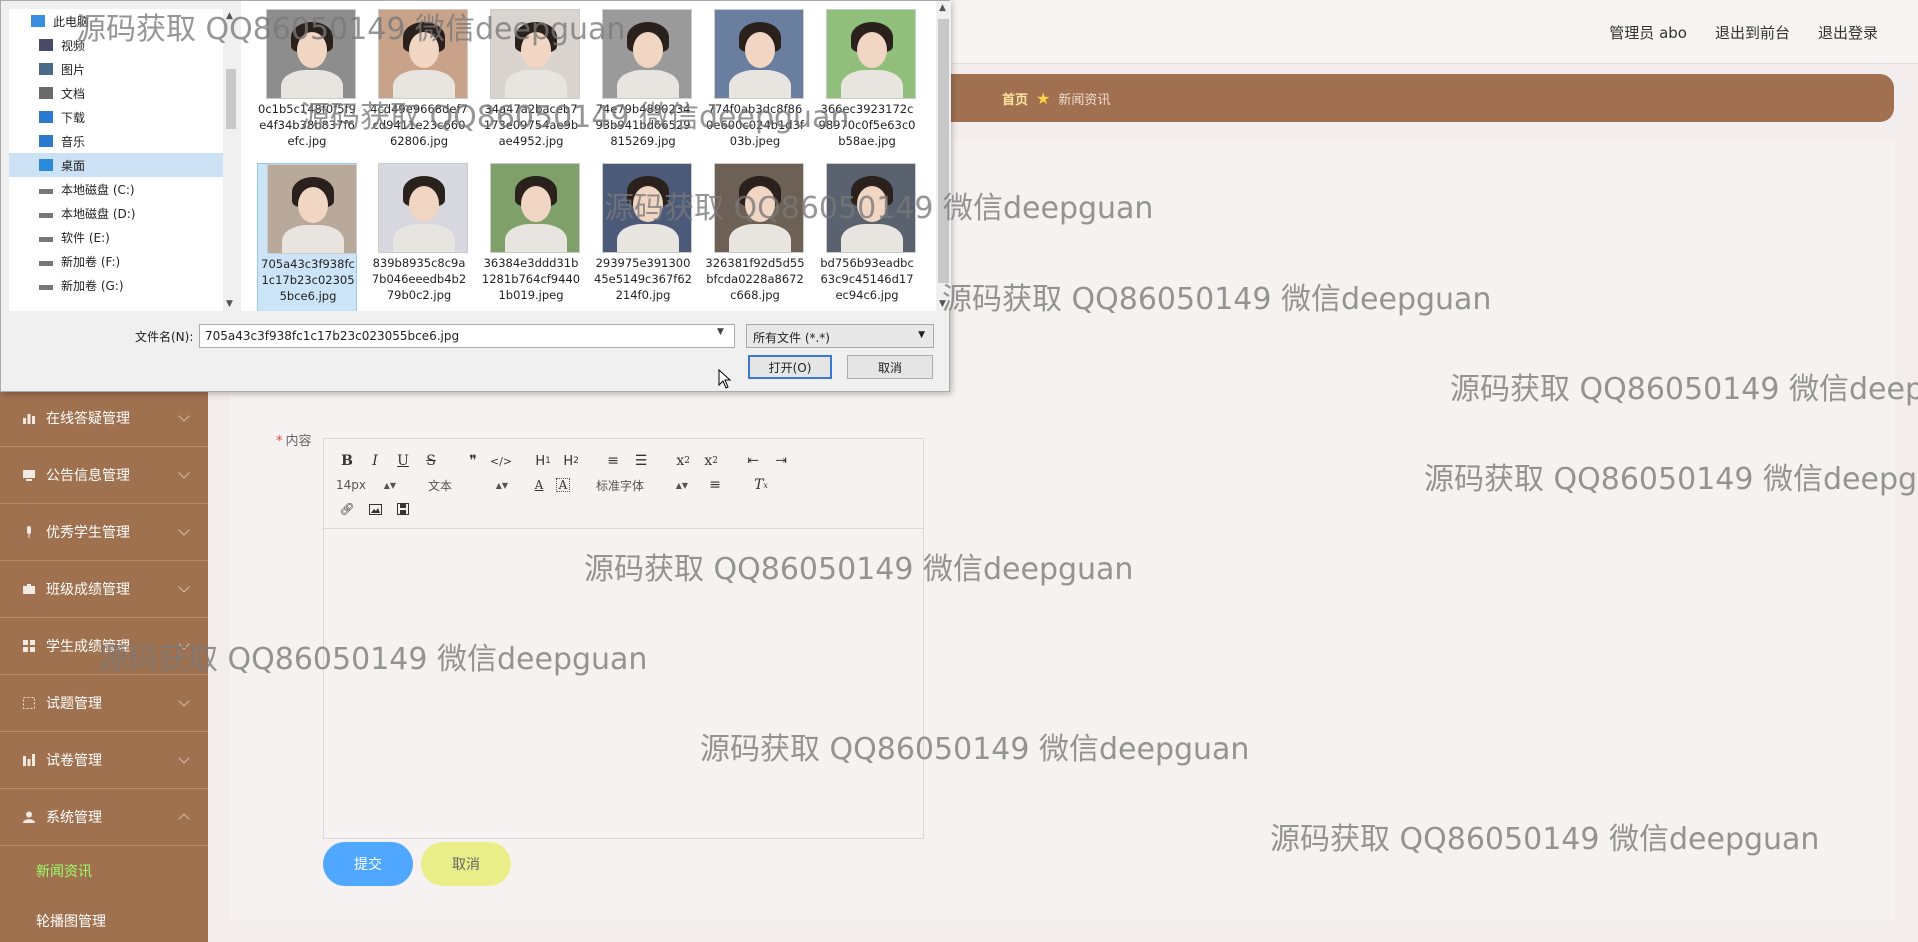  I want to click on grid-icon, so click(29, 646).